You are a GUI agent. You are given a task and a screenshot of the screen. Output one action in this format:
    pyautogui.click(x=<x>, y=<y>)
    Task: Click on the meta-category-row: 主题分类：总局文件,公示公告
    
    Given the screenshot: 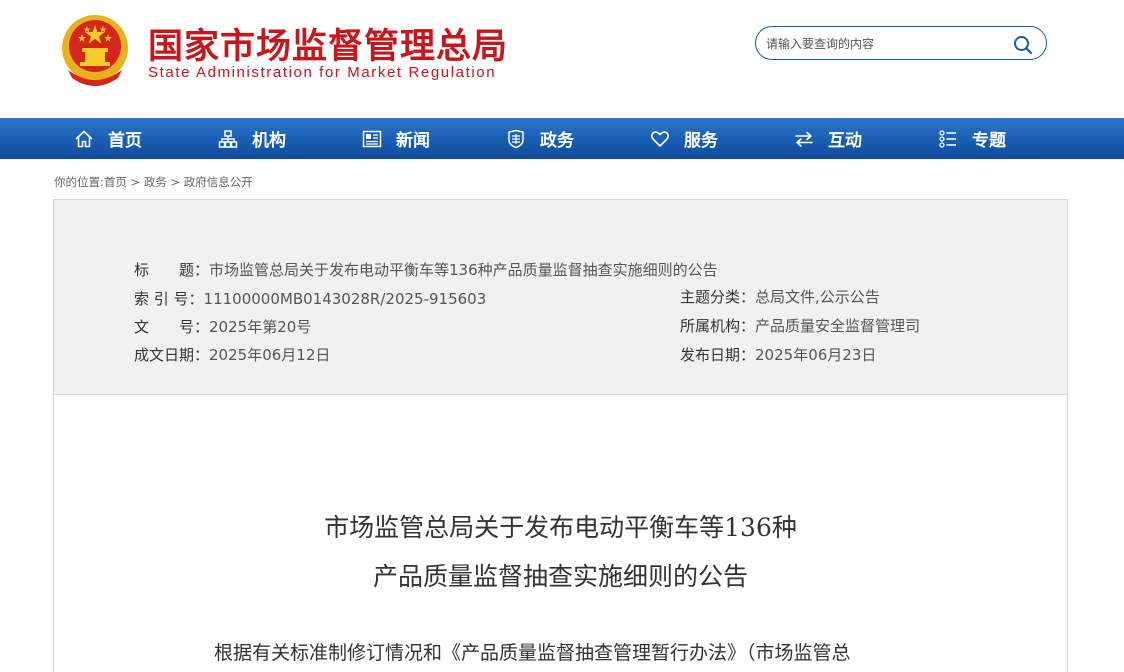 What is the action you would take?
    pyautogui.click(x=780, y=296)
    